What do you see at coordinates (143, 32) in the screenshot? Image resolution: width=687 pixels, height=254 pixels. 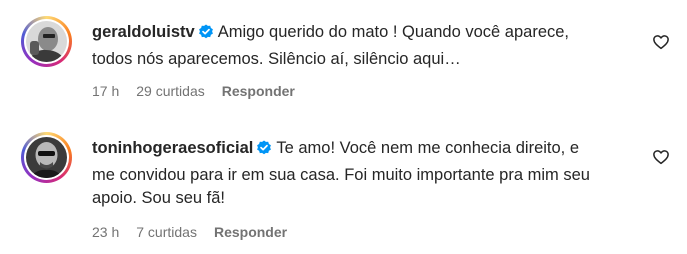 I see `comment-username: geraldoluistv` at bounding box center [143, 32].